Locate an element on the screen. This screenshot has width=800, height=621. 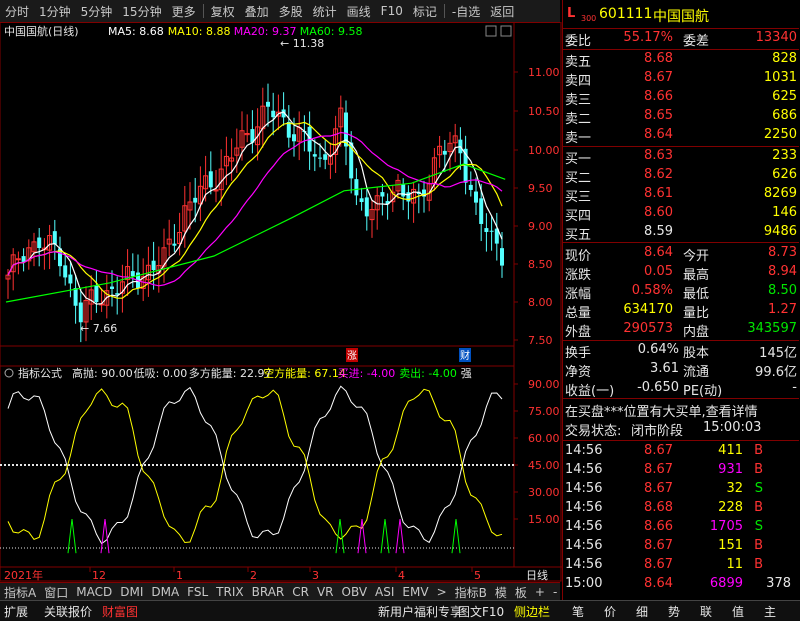
close-icon is located at coordinates (491, 31).